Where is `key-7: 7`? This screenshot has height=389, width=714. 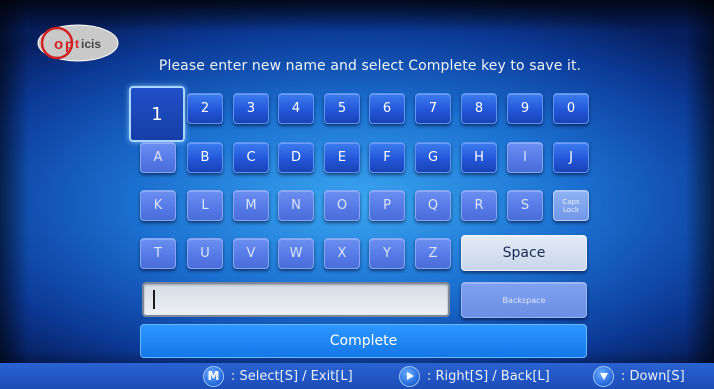
key-7: 7 is located at coordinates (433, 108).